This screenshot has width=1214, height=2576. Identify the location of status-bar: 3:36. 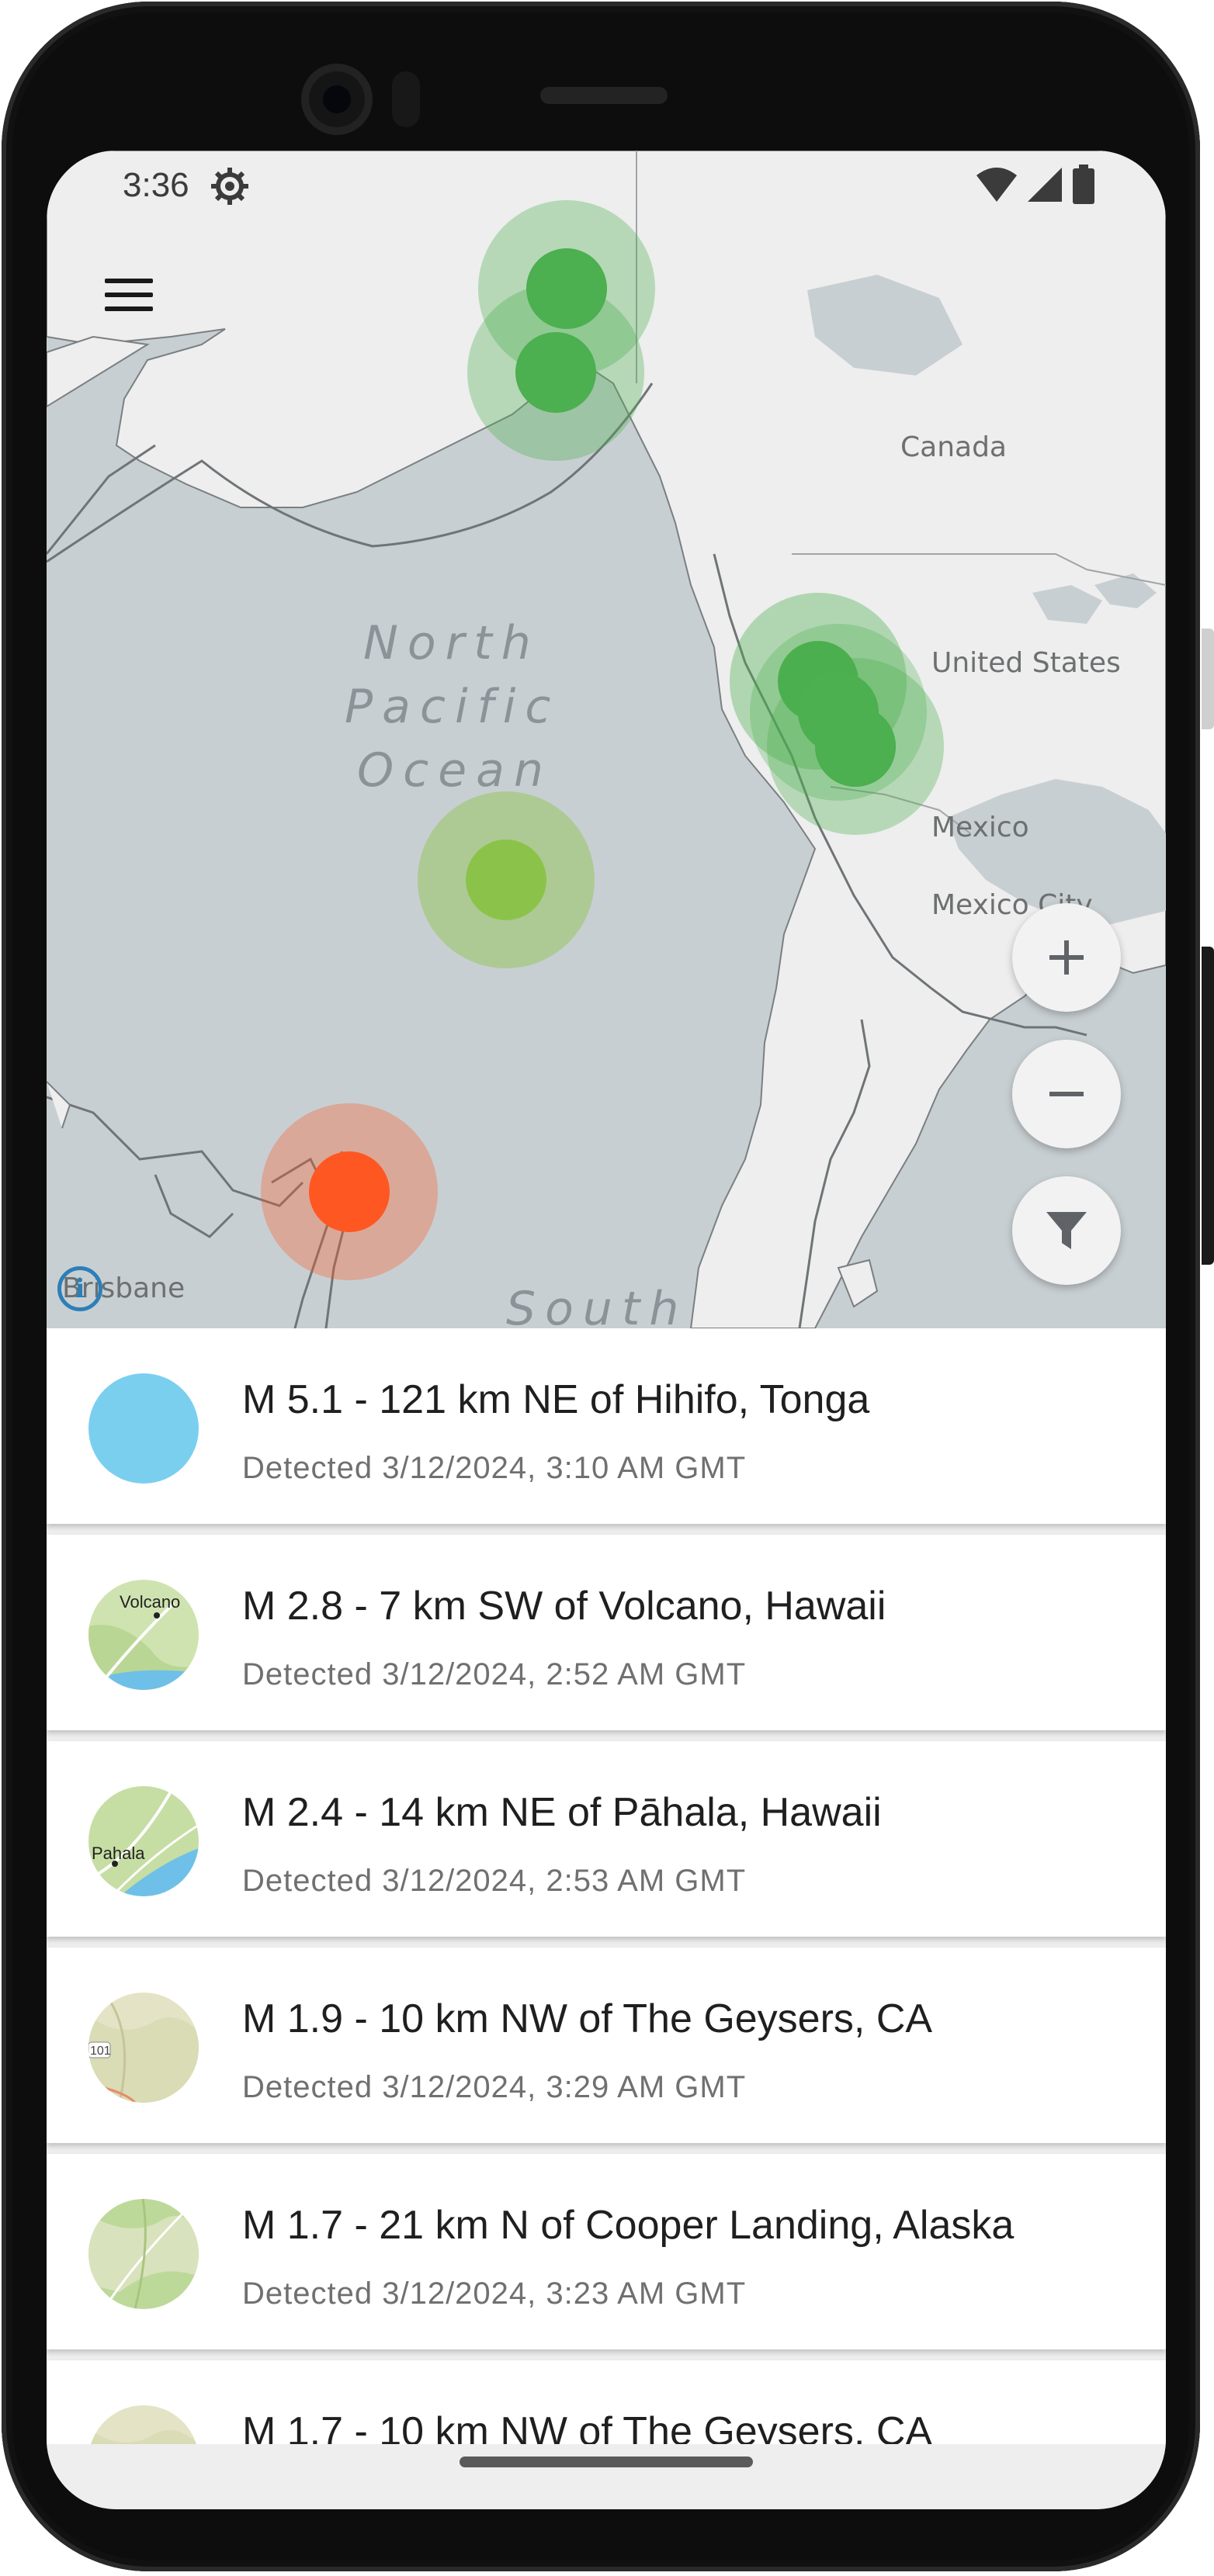
(606, 185).